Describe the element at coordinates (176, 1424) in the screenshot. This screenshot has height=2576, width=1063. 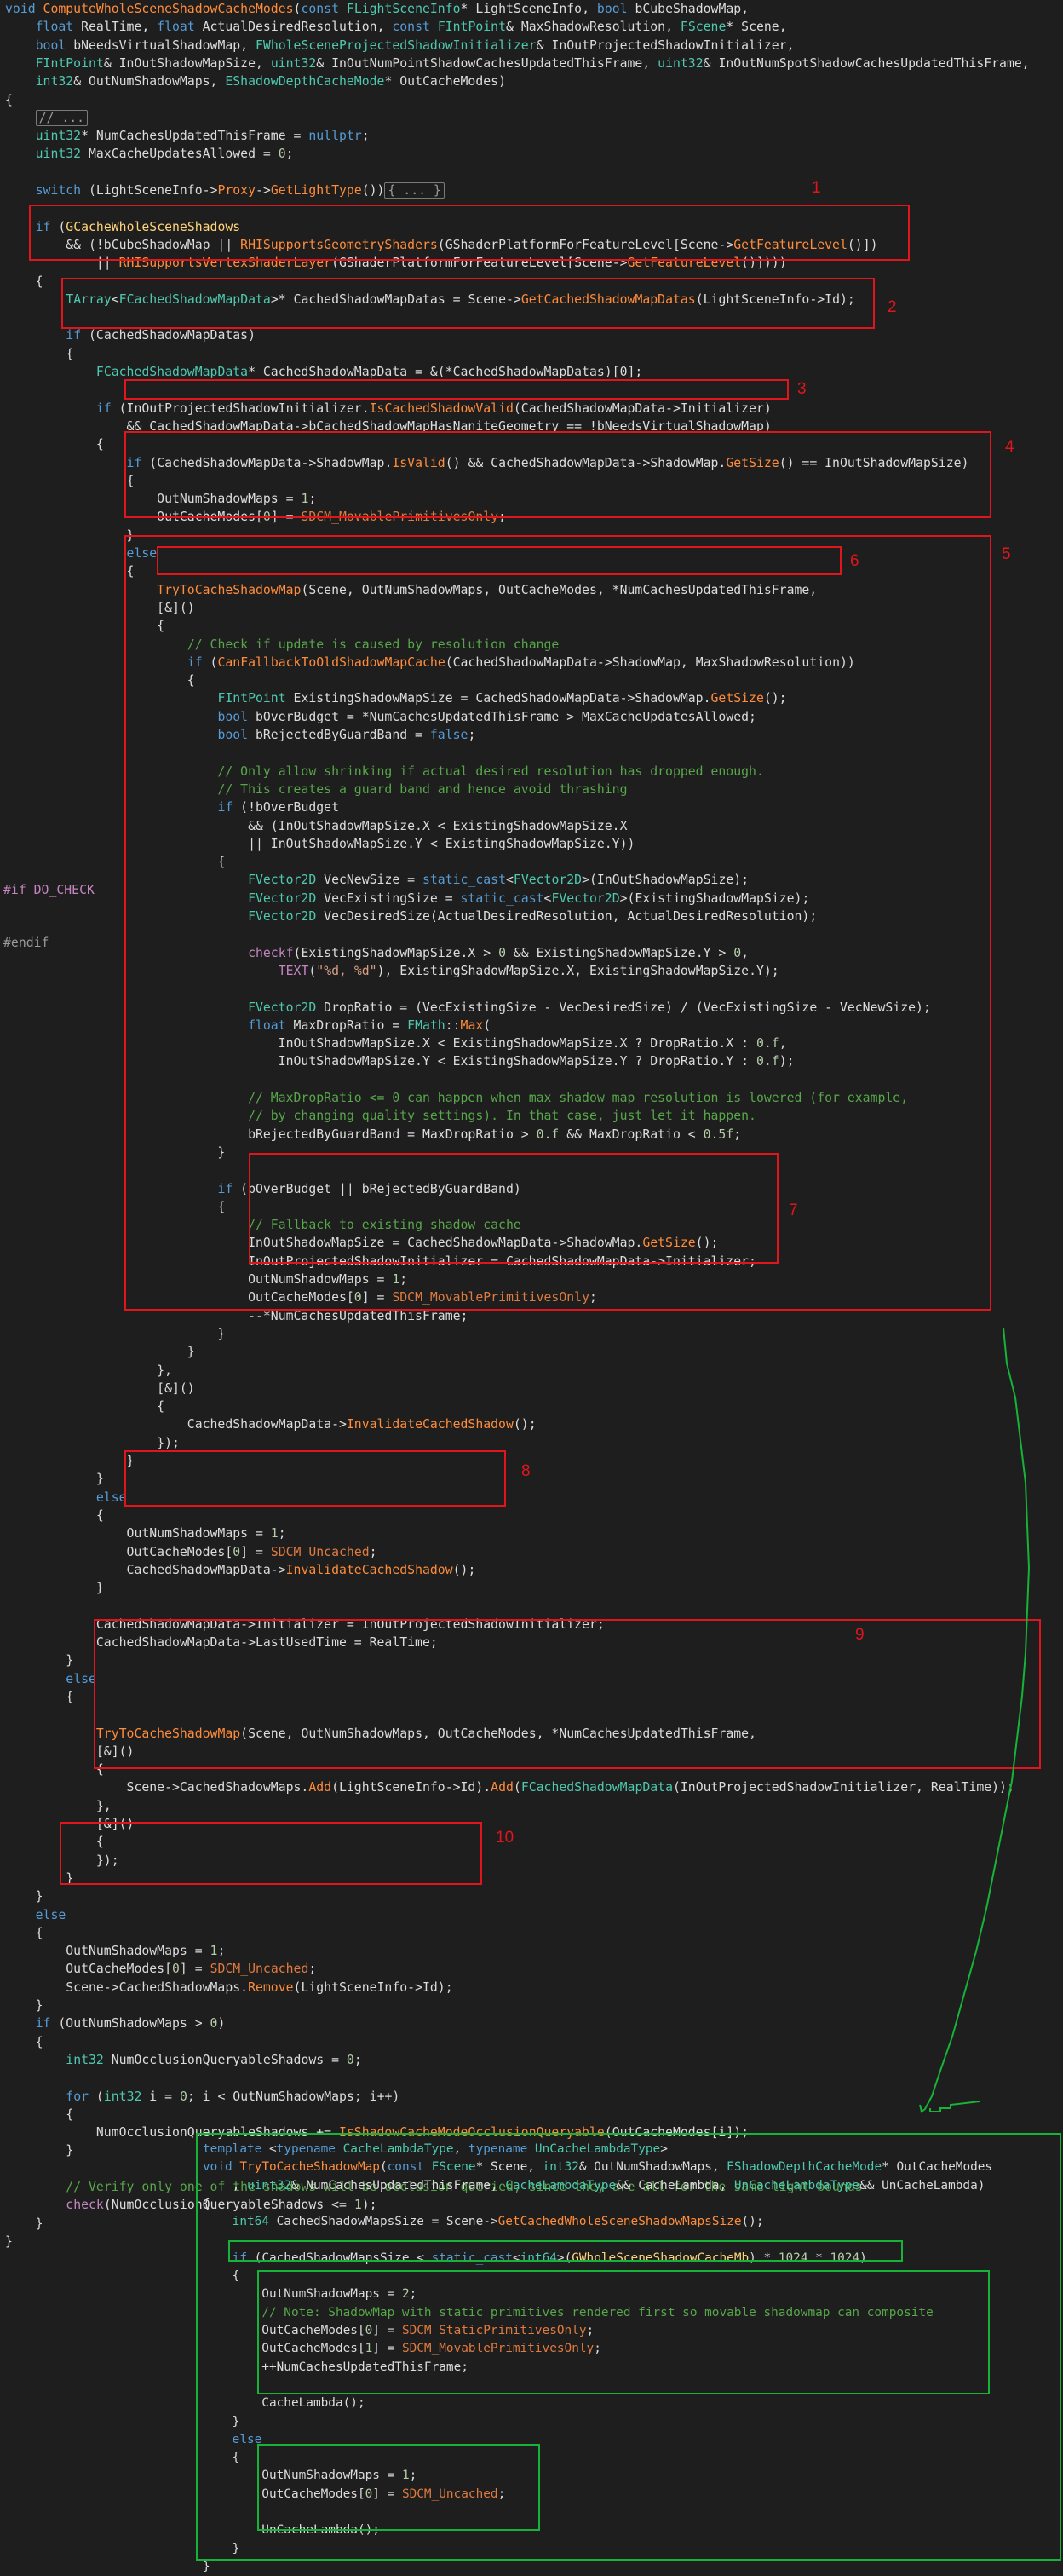
I see `code-token: CachedShadowMapData->` at that location.